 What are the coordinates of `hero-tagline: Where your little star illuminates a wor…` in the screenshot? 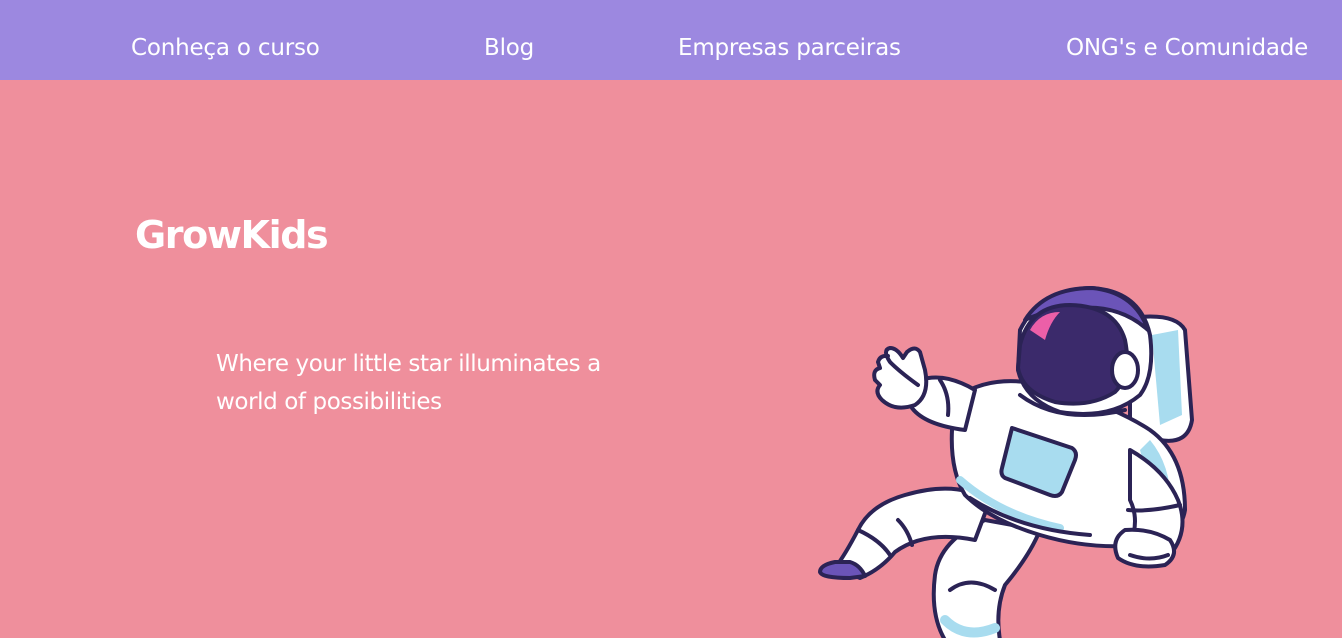 It's located at (408, 383).